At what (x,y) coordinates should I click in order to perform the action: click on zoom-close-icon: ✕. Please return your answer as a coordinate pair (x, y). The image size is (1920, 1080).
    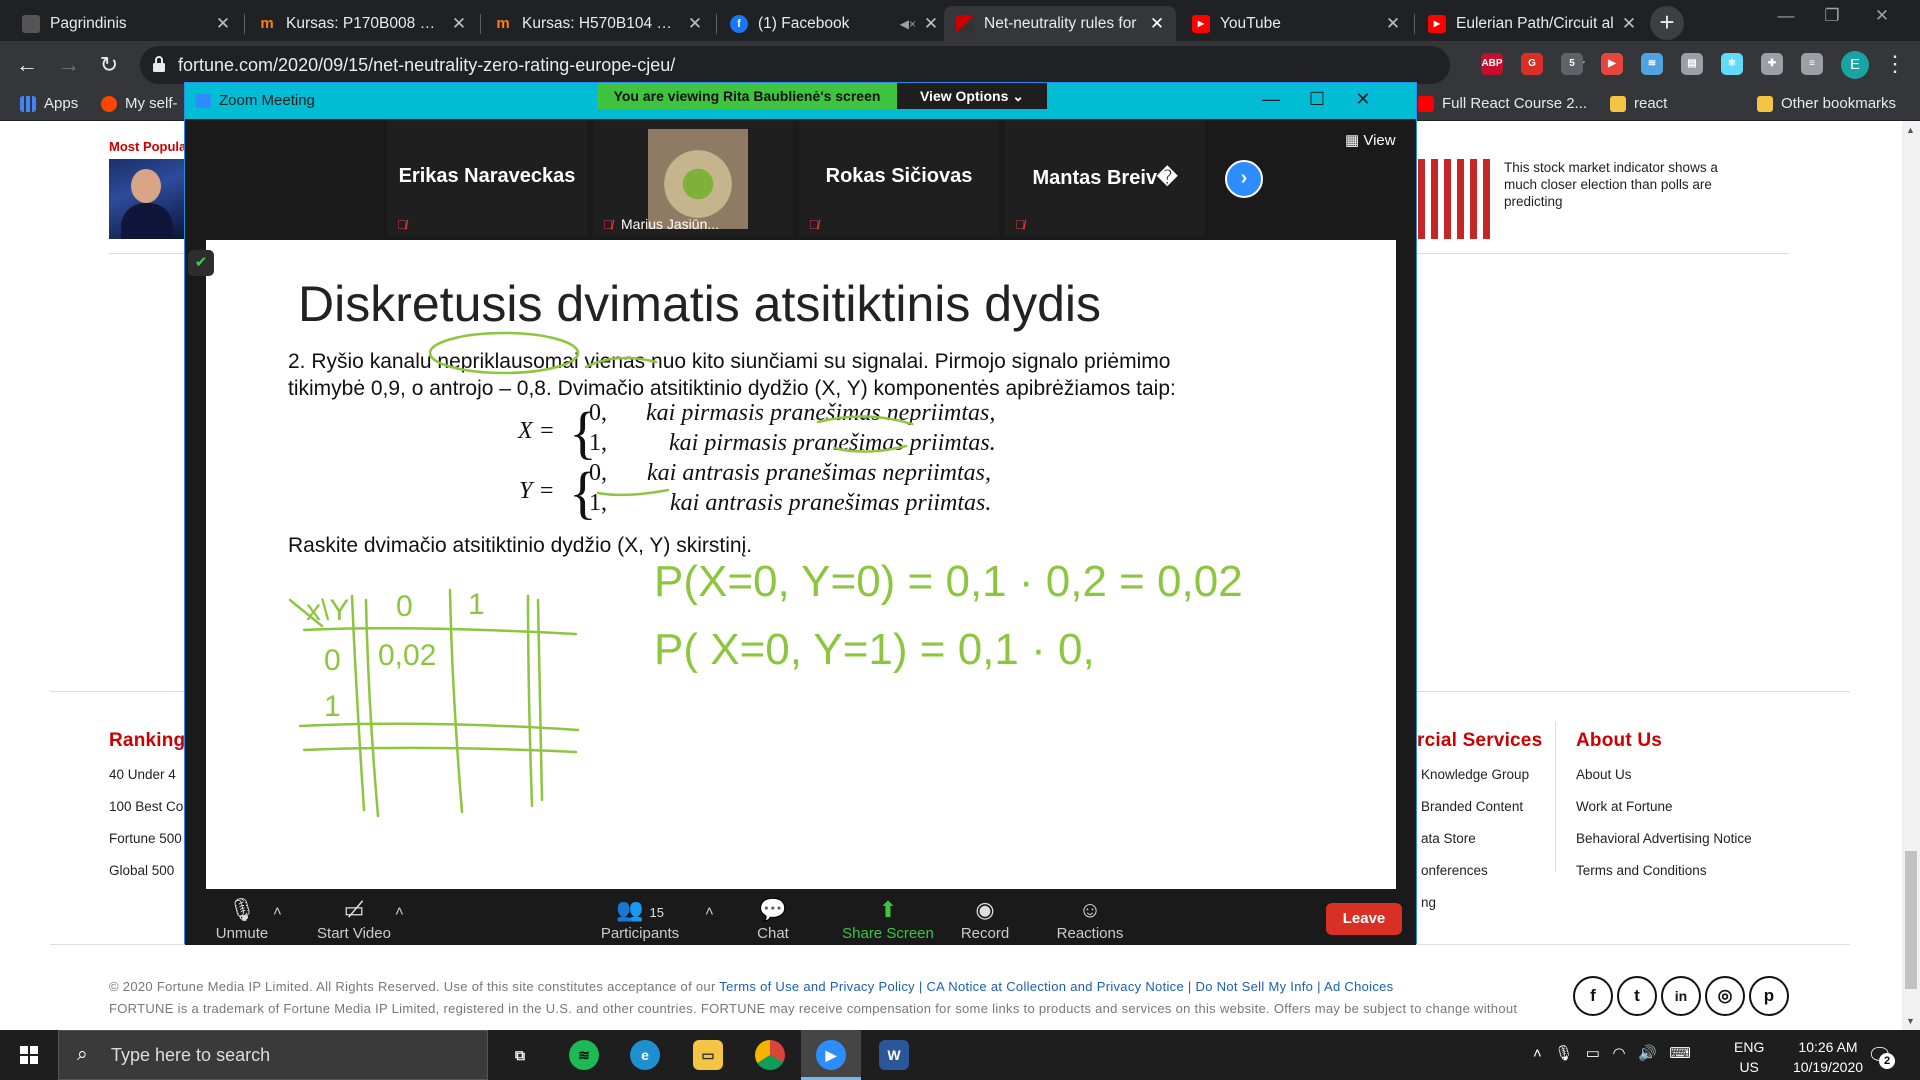
    Looking at the image, I should click on (1363, 99).